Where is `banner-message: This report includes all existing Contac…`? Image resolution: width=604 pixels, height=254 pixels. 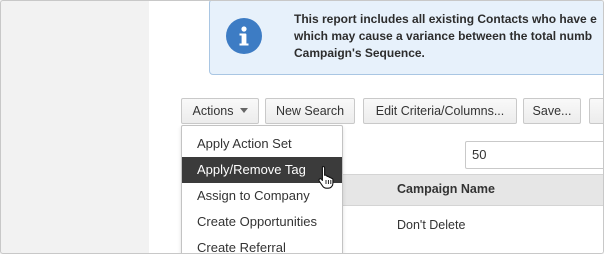
banner-message: This report includes all existing Contac… is located at coordinates (448, 36).